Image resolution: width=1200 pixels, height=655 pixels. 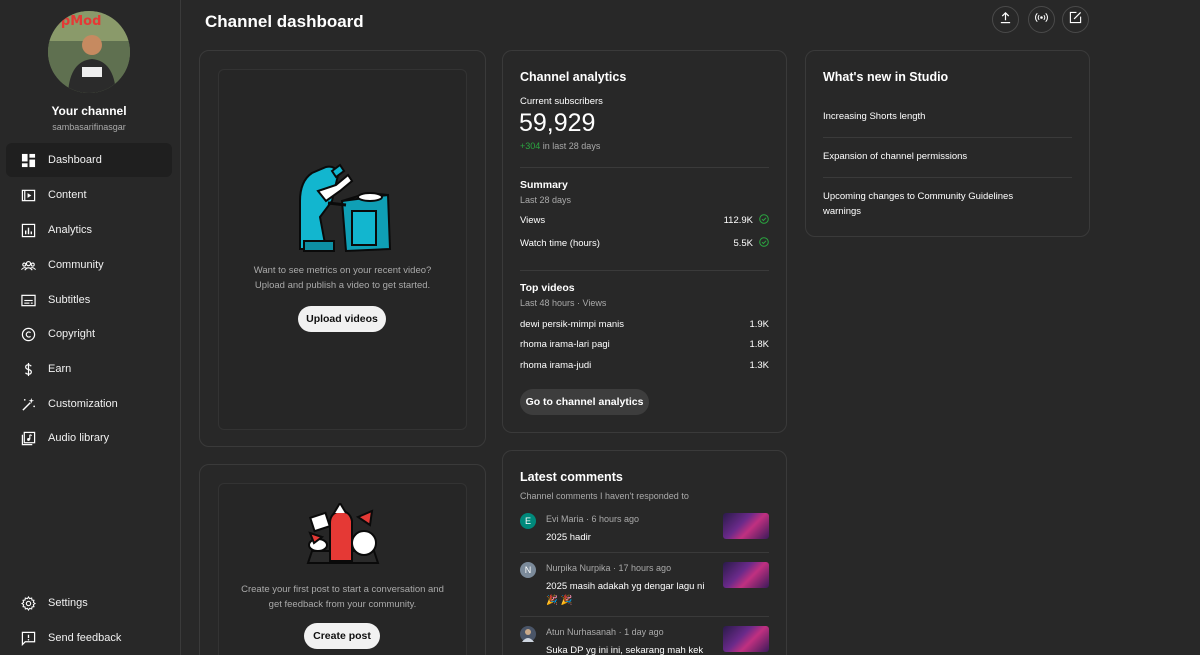 What do you see at coordinates (644, 365) in the screenshot?
I see `top-video-row: rhoma irama-judi 1.3K` at bounding box center [644, 365].